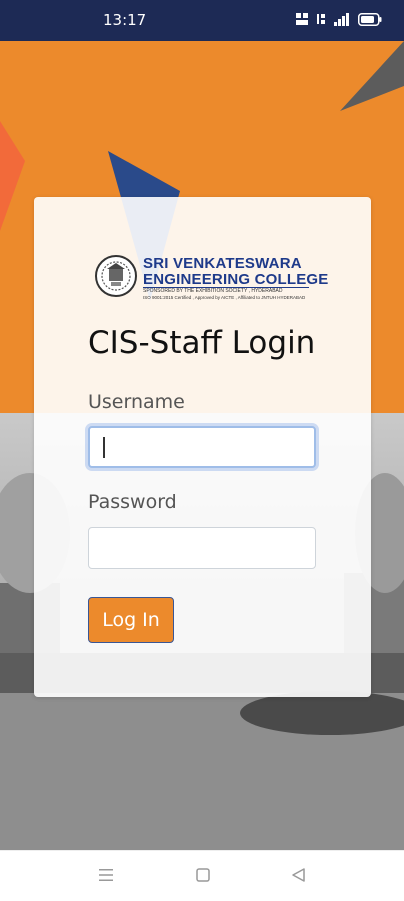  What do you see at coordinates (106, 875) in the screenshot?
I see `menu-icon` at bounding box center [106, 875].